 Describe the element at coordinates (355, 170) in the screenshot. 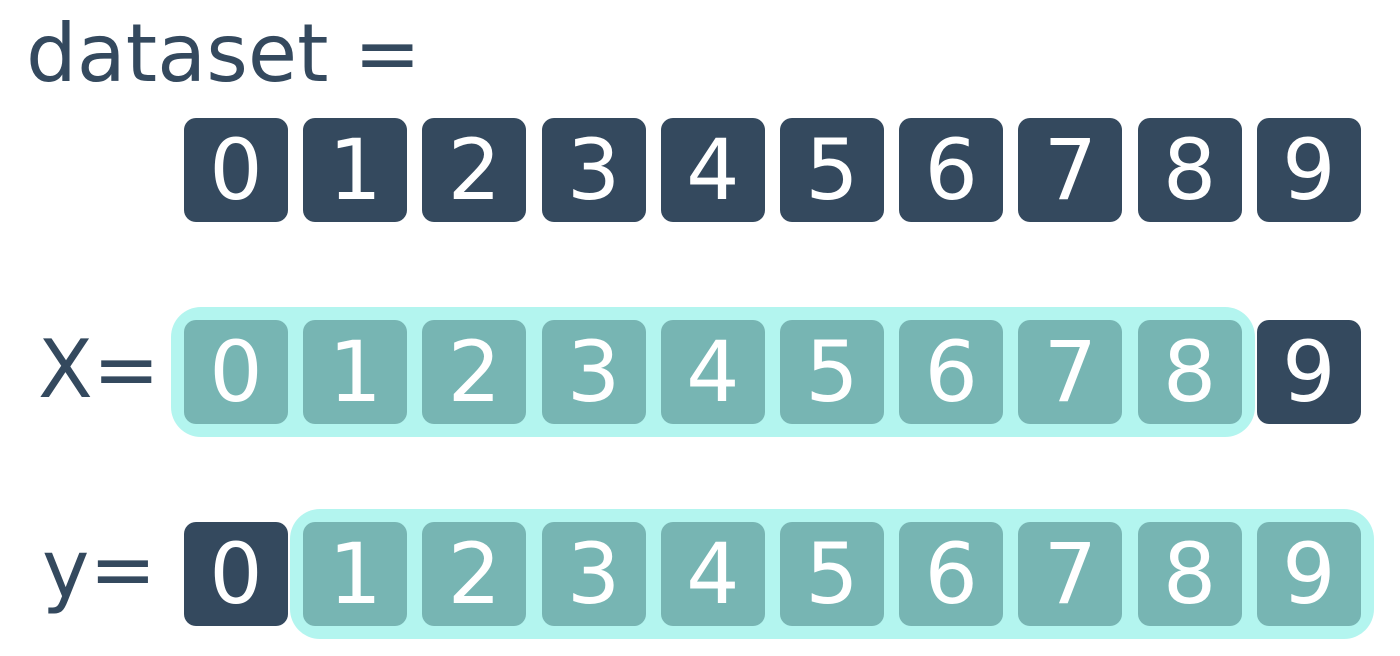

I see `dataset-cell-1: 1` at that location.